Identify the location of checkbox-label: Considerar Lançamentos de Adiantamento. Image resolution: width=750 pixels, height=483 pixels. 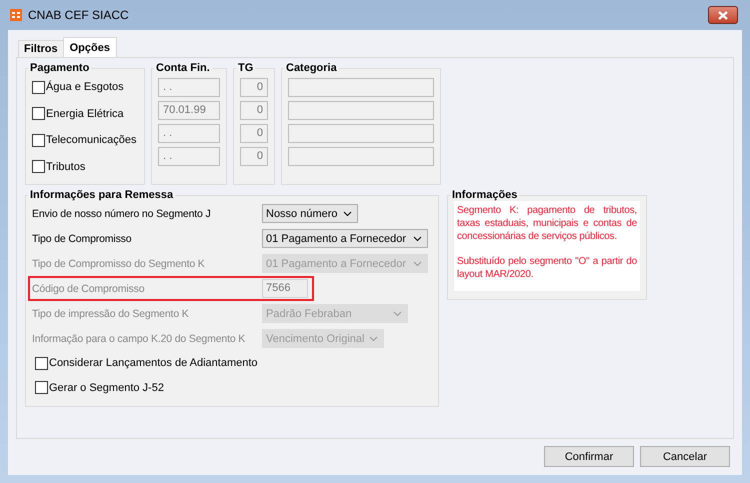
(153, 363).